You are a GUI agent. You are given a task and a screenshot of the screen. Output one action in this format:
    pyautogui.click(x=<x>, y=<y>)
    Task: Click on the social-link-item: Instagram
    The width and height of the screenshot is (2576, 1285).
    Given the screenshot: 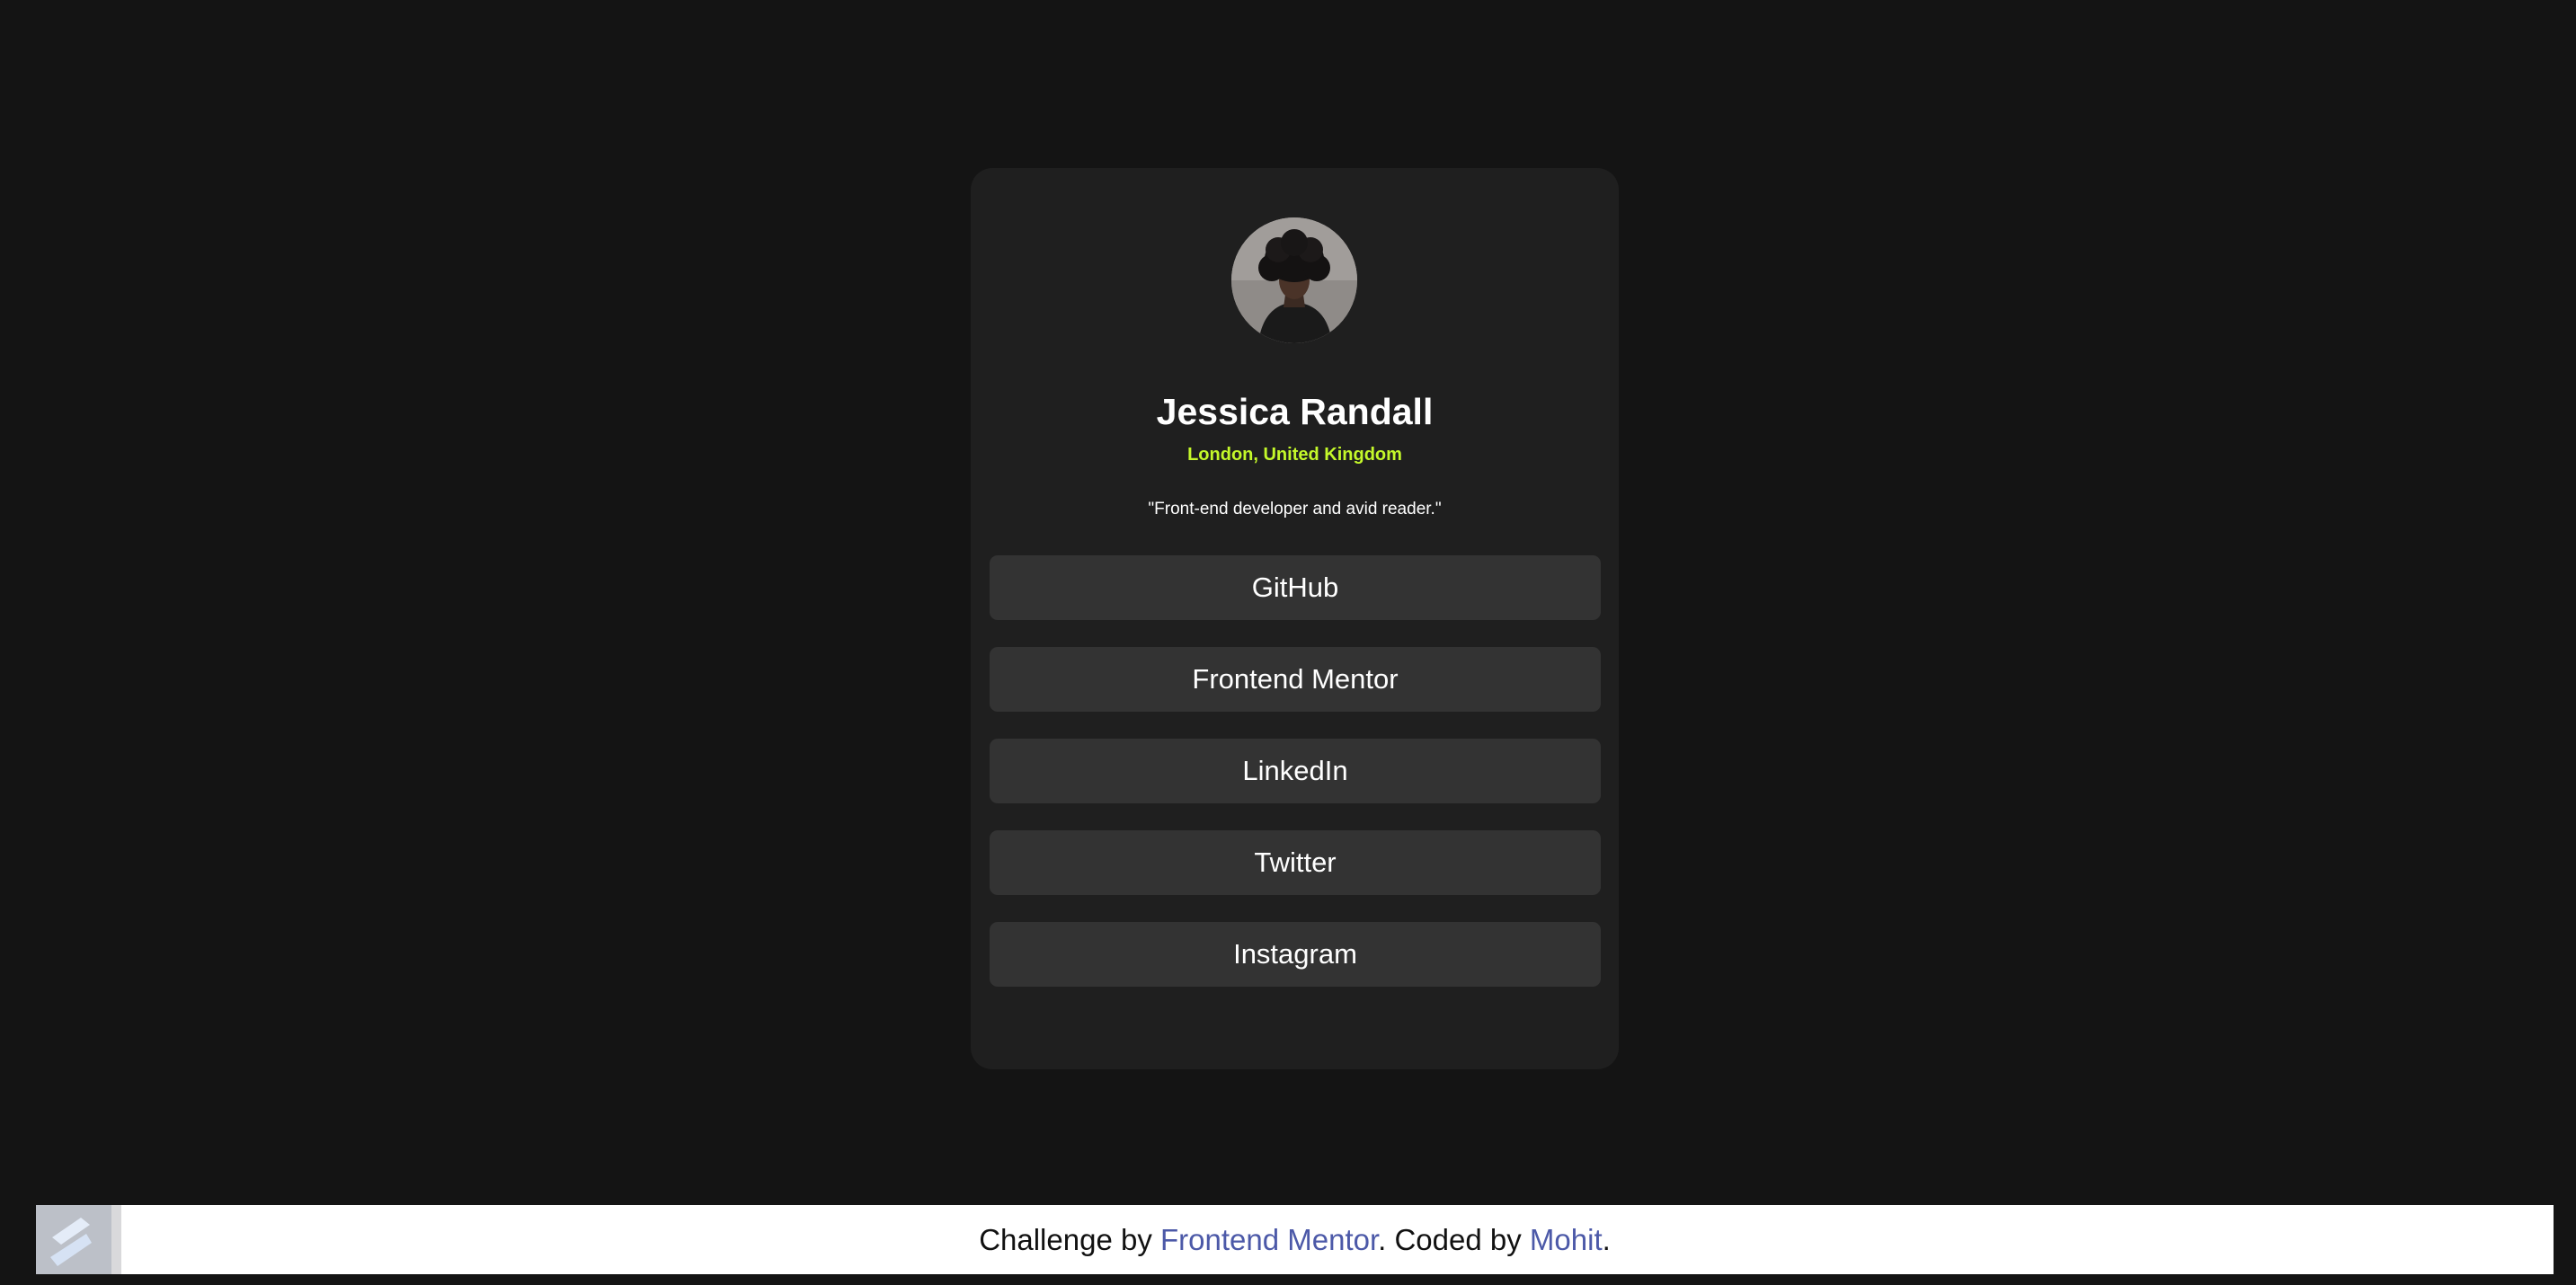 What is the action you would take?
    pyautogui.click(x=1295, y=954)
    